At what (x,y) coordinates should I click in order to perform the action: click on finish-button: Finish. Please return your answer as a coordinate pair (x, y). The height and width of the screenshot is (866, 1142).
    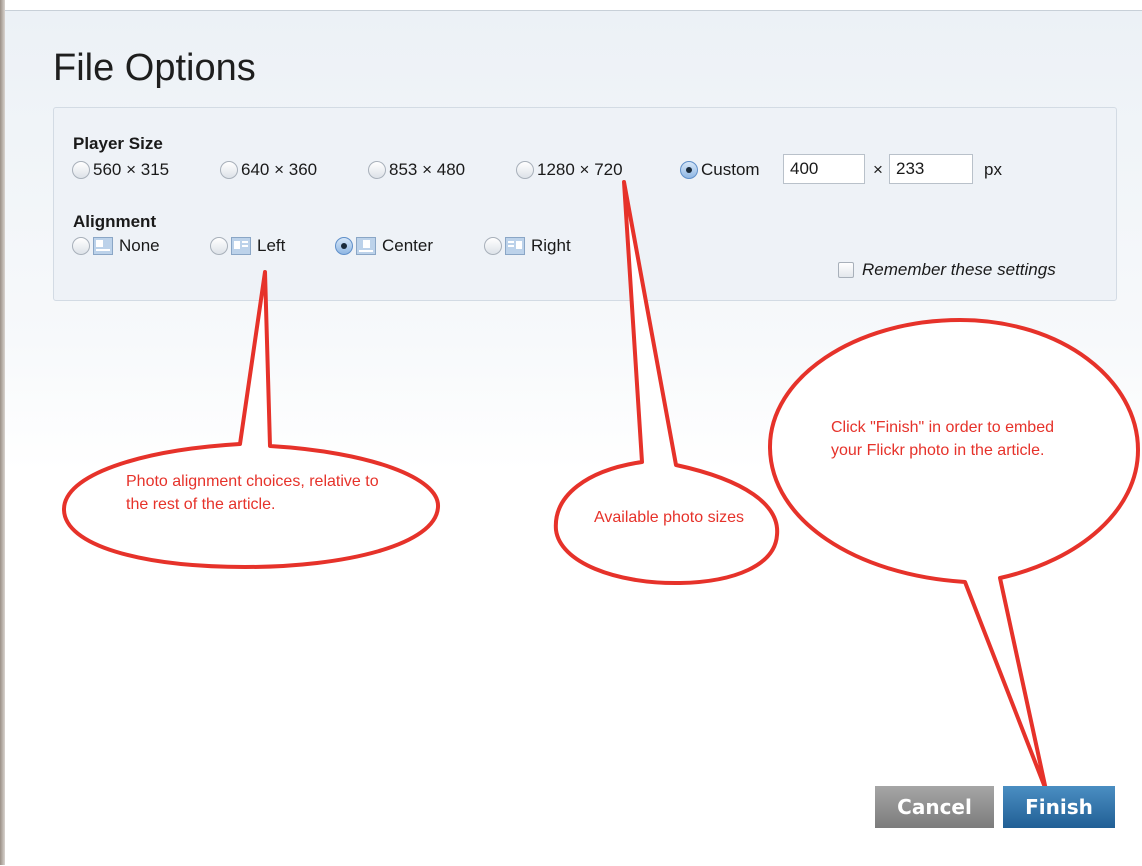
    Looking at the image, I should click on (1059, 807).